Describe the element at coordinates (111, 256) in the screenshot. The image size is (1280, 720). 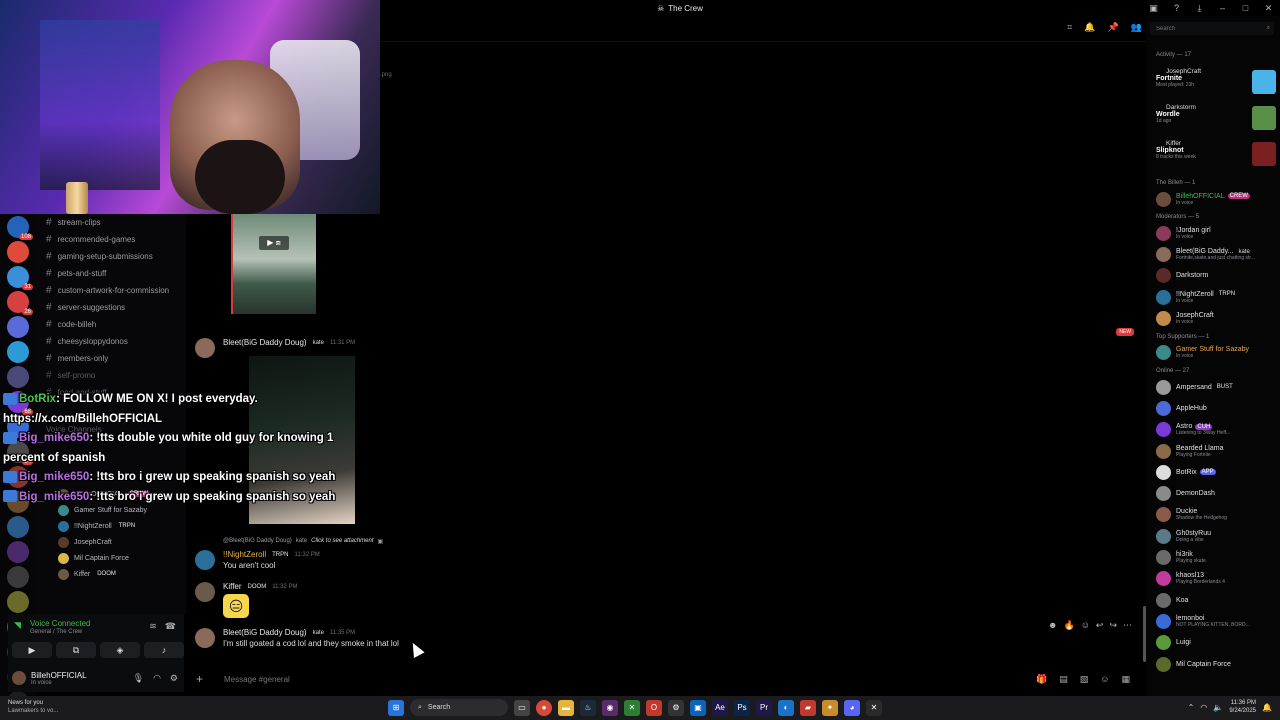
I see `channel-gaming-setup-submissions: # gaming-setup-submissions` at that location.